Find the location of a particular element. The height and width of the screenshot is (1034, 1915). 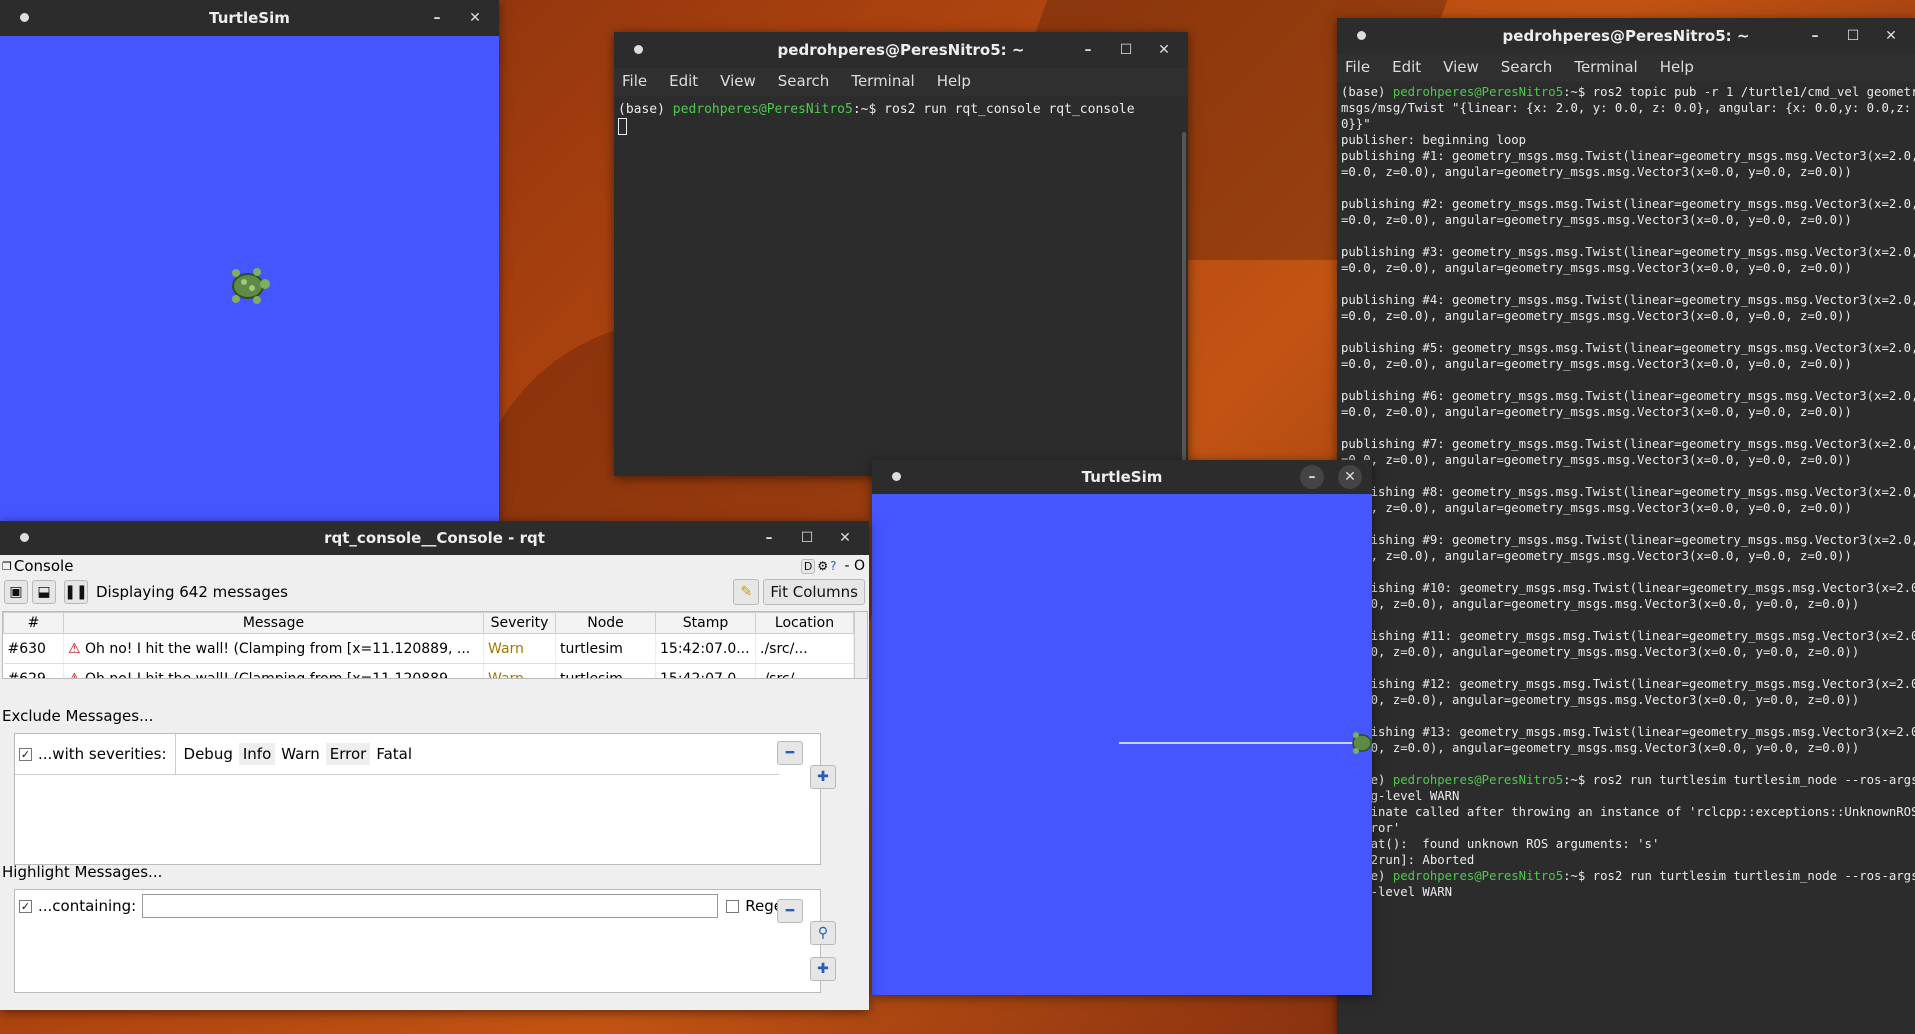

severity-info: Info is located at coordinates (257, 754).